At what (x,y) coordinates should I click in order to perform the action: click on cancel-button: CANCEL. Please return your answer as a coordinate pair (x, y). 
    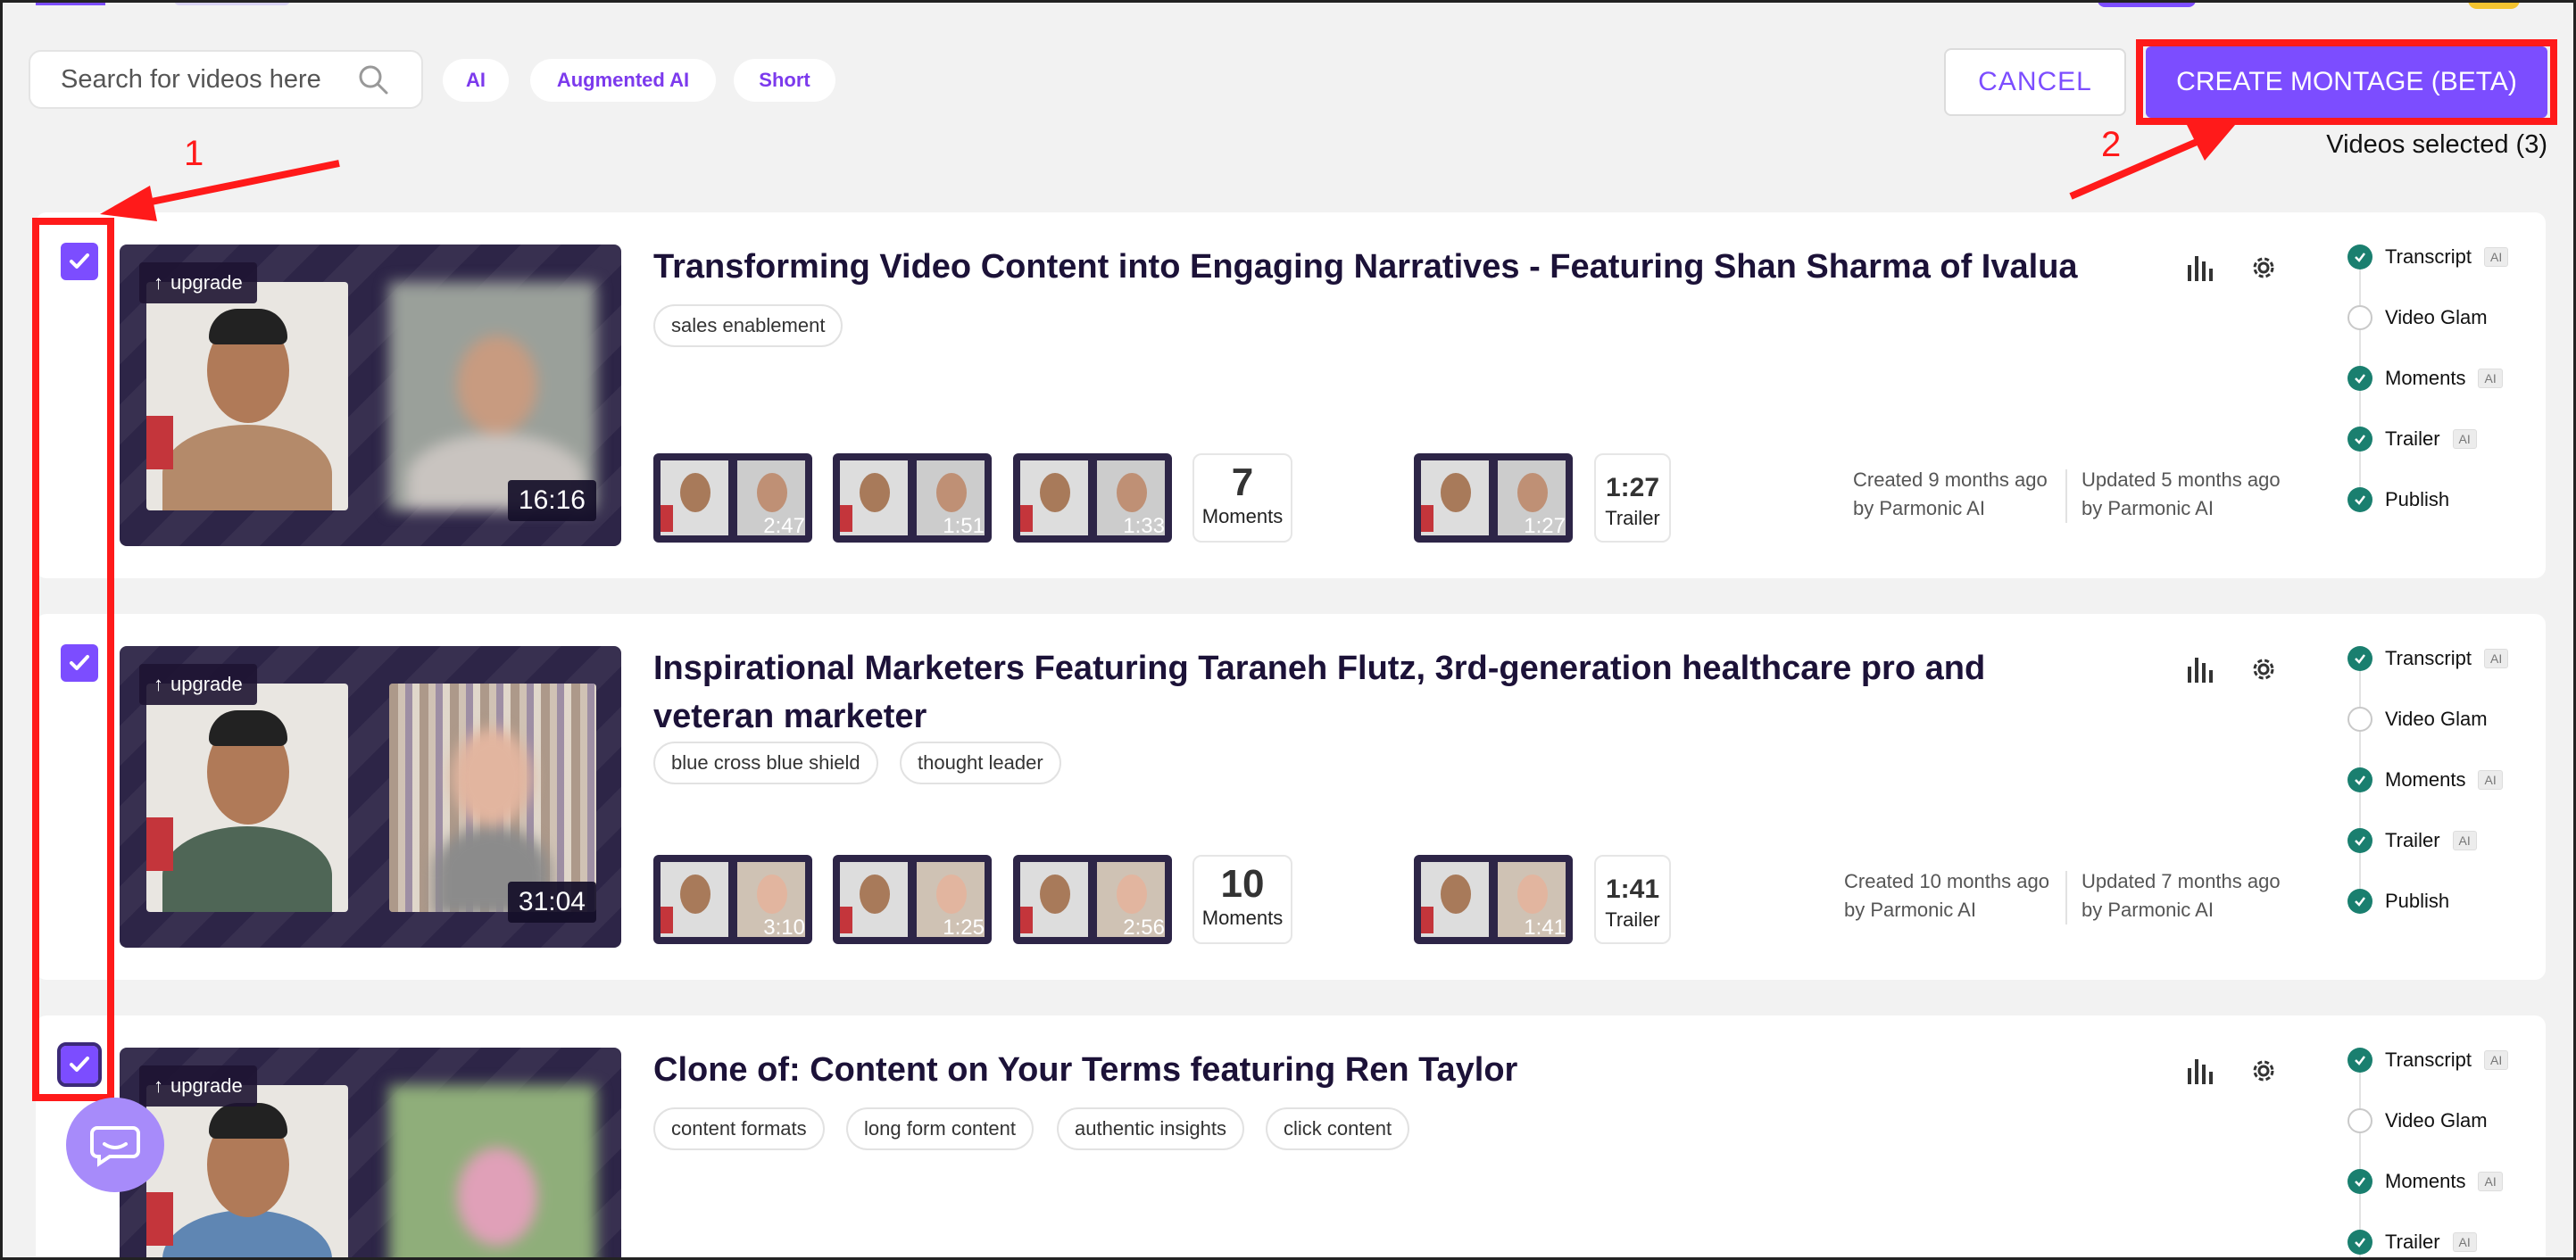
    Looking at the image, I should click on (2035, 82).